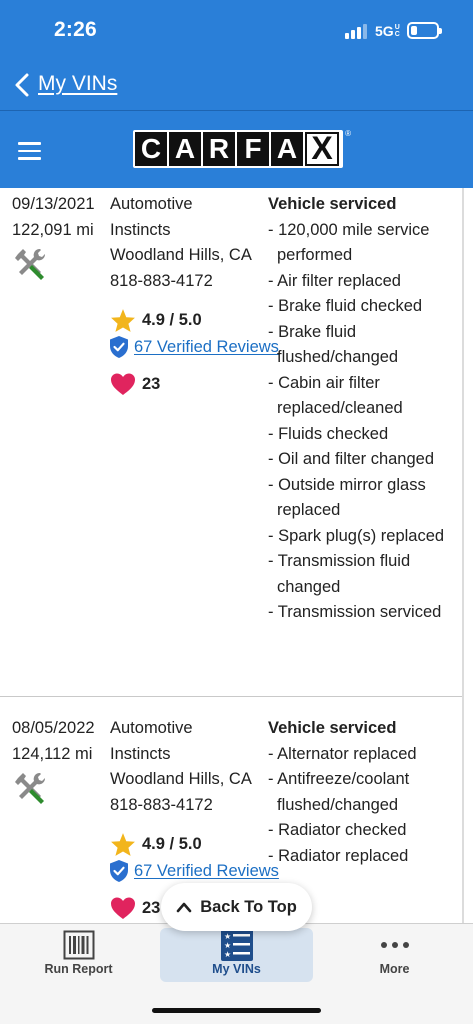 This screenshot has width=473, height=1024. What do you see at coordinates (22, 85) in the screenshot?
I see `chevron-left-icon` at bounding box center [22, 85].